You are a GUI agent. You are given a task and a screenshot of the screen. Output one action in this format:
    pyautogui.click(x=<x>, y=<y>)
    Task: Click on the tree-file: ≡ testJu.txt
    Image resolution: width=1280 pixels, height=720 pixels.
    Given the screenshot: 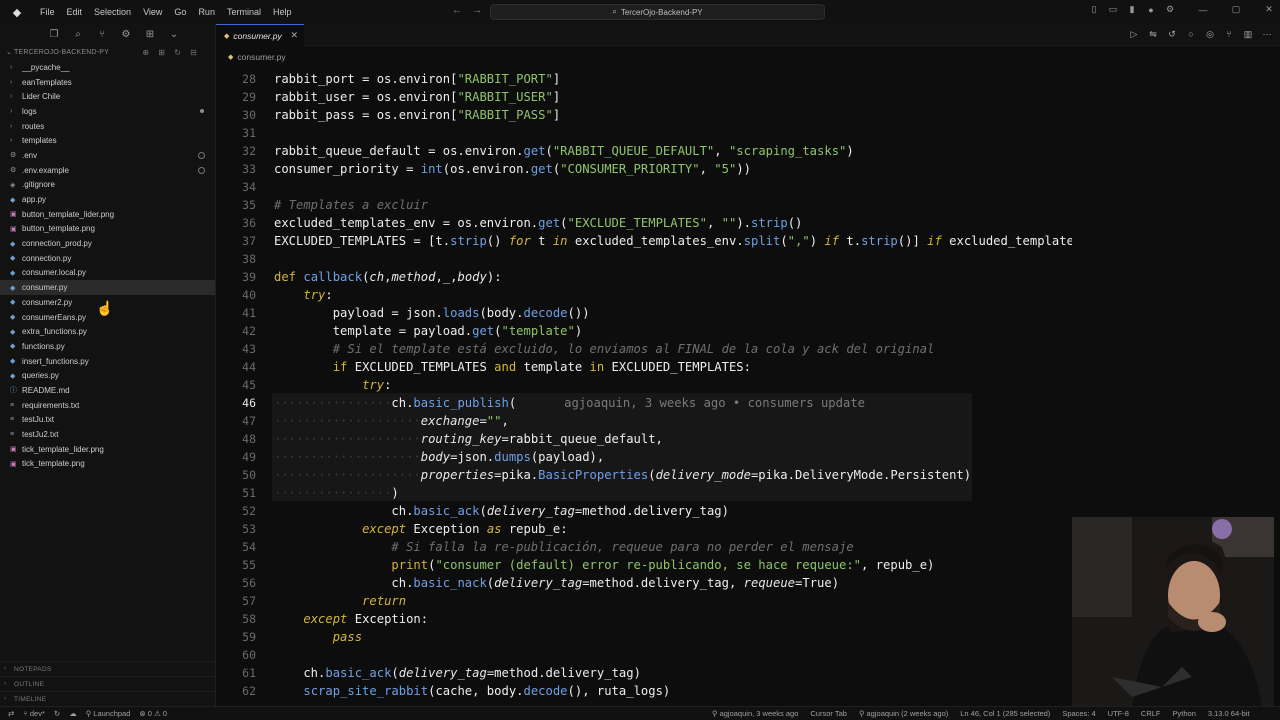 What is the action you would take?
    pyautogui.click(x=107, y=420)
    